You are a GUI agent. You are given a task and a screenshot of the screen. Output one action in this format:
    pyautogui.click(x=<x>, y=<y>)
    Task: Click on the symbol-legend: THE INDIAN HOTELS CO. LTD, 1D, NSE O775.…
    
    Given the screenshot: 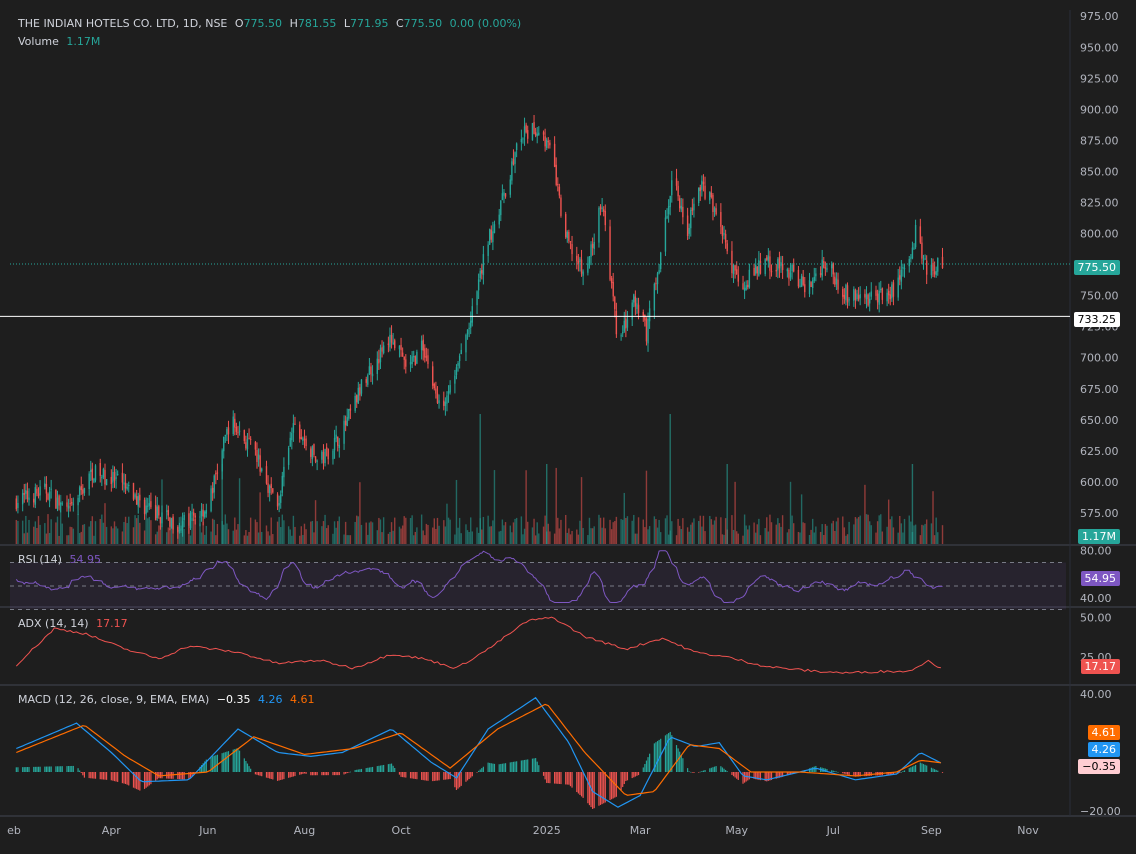 What is the action you would take?
    pyautogui.click(x=271, y=23)
    